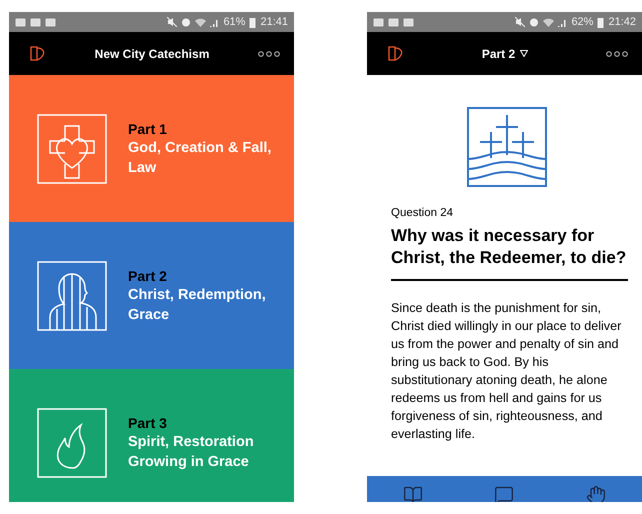 This screenshot has height=514, width=642. Describe the element at coordinates (148, 423) in the screenshot. I see `part-label: Part 3` at that location.